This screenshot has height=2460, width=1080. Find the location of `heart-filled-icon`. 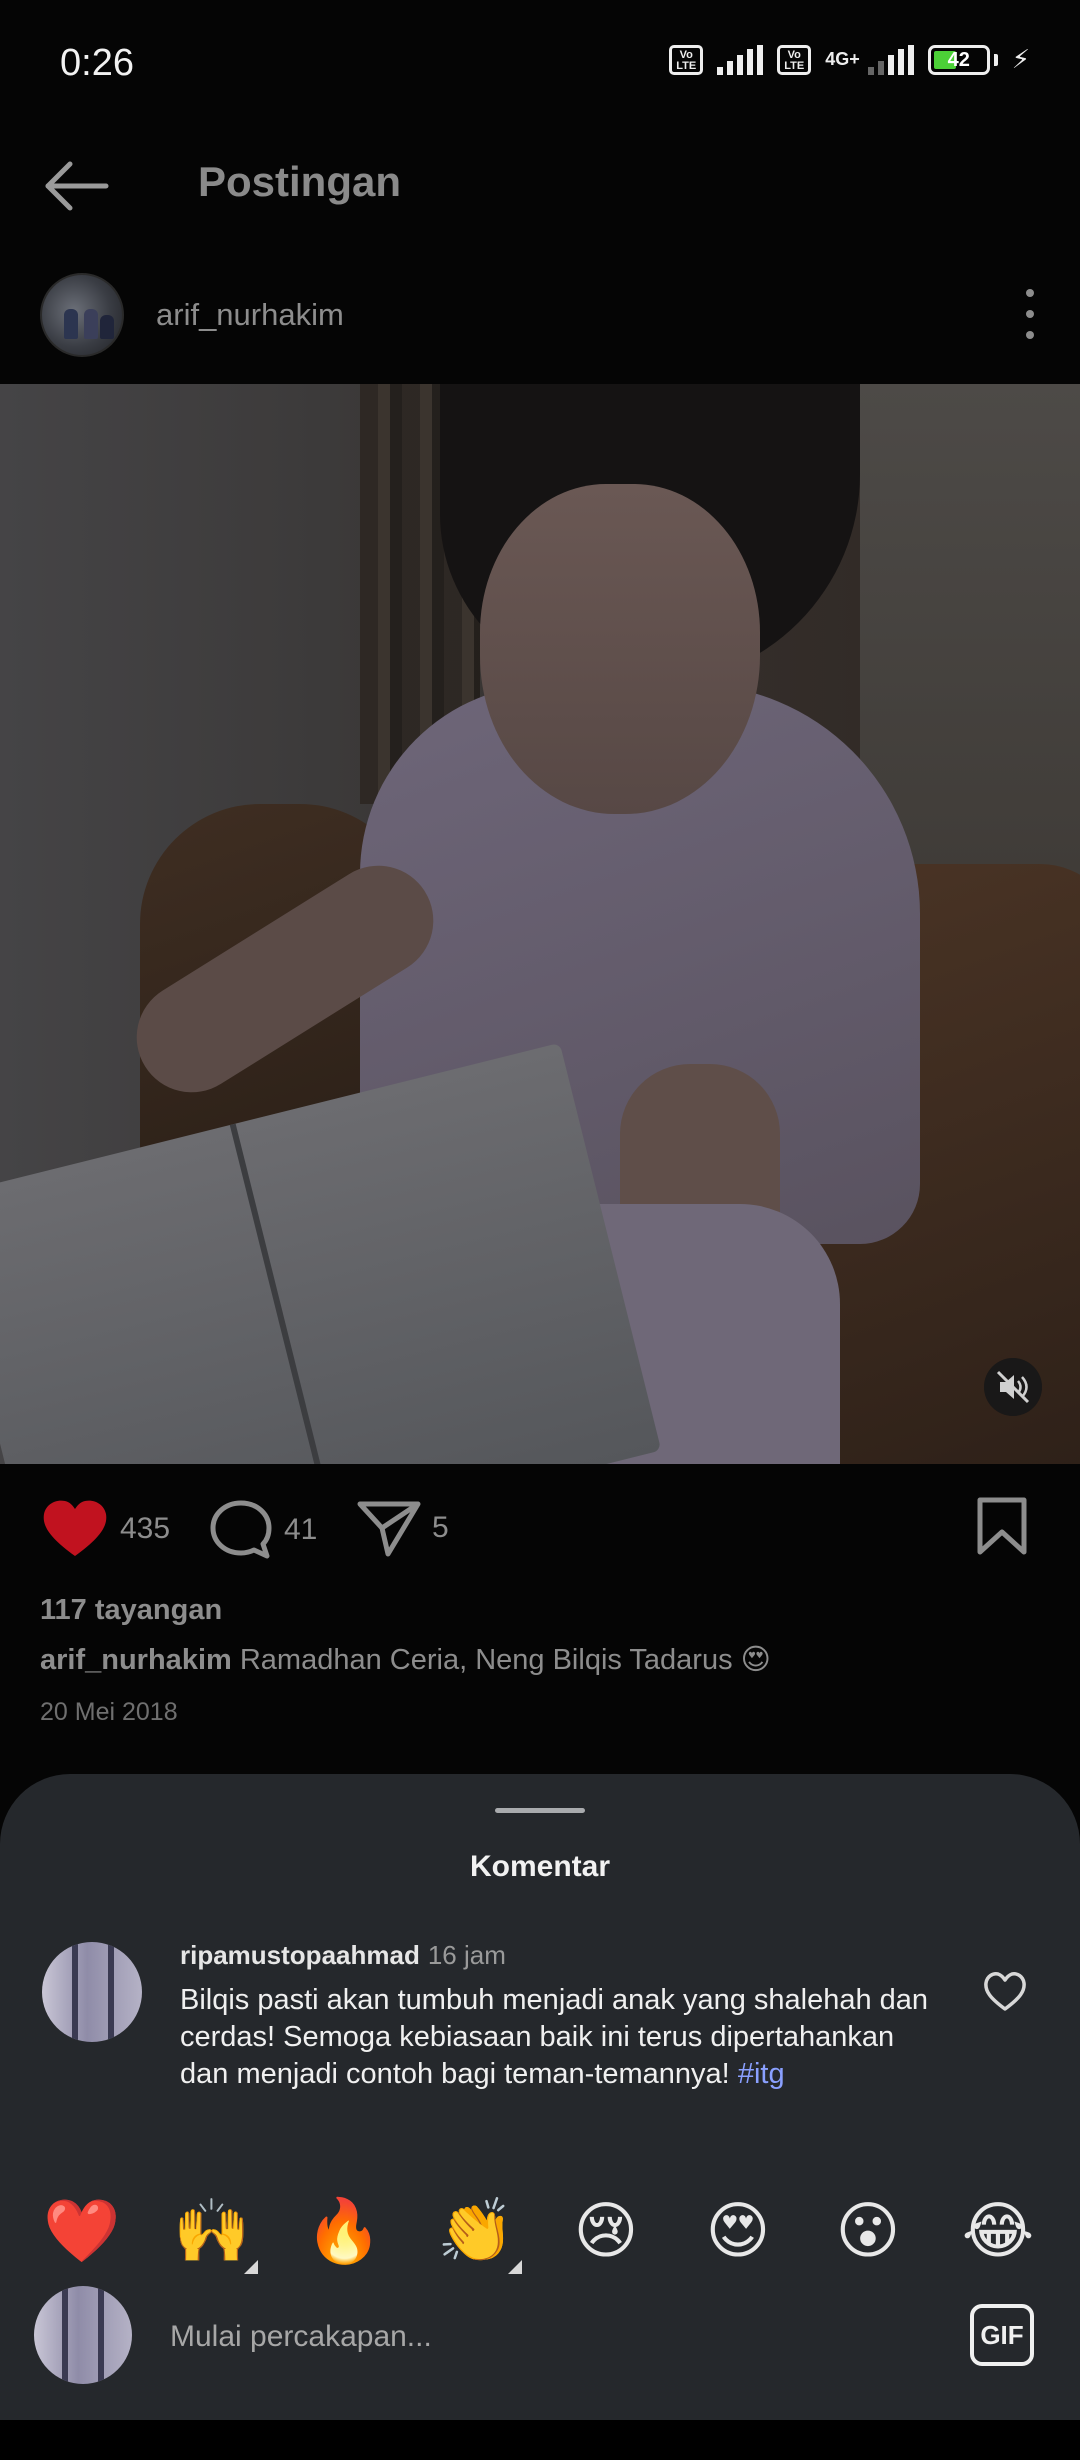

heart-filled-icon is located at coordinates (75, 1529).